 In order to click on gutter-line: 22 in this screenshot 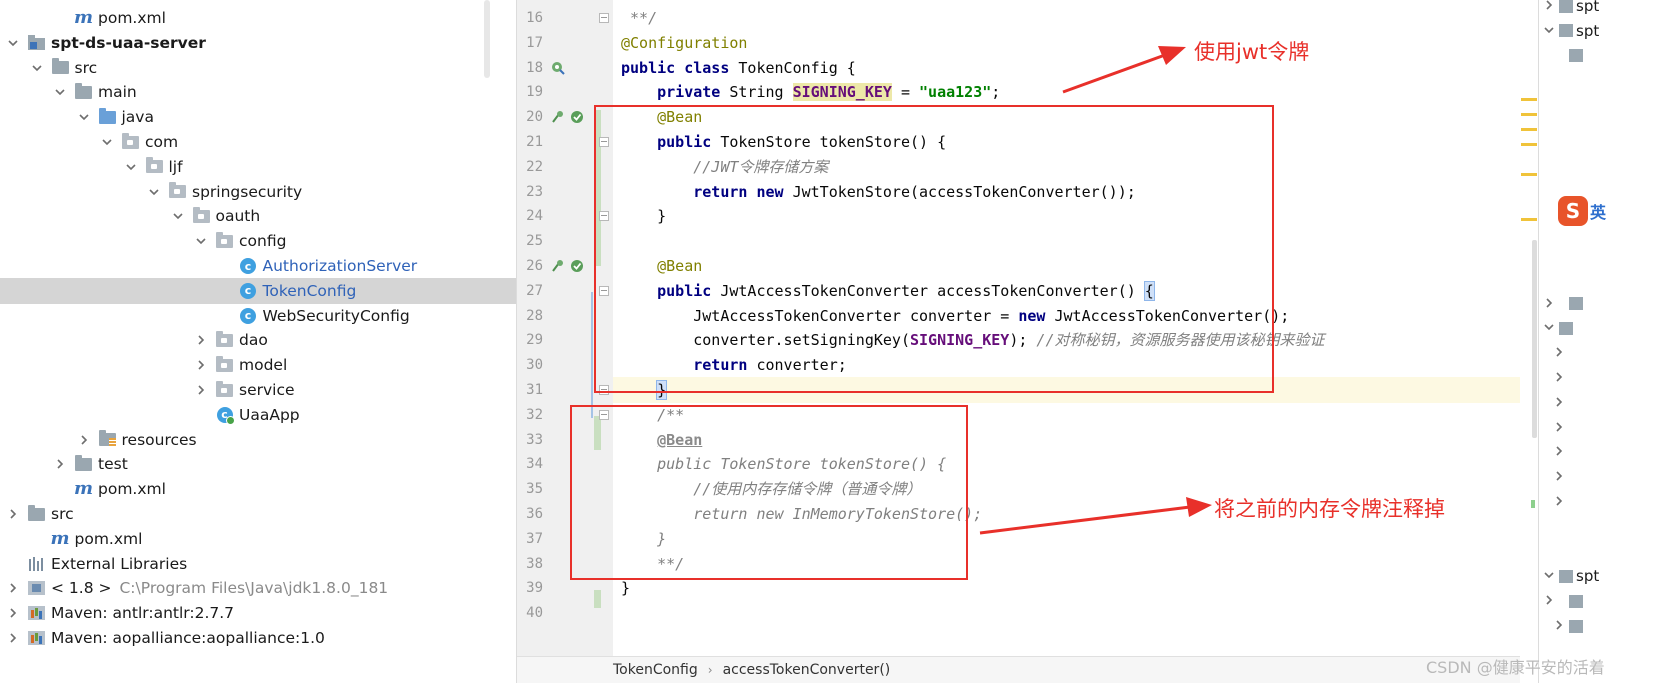, I will do `click(565, 167)`.